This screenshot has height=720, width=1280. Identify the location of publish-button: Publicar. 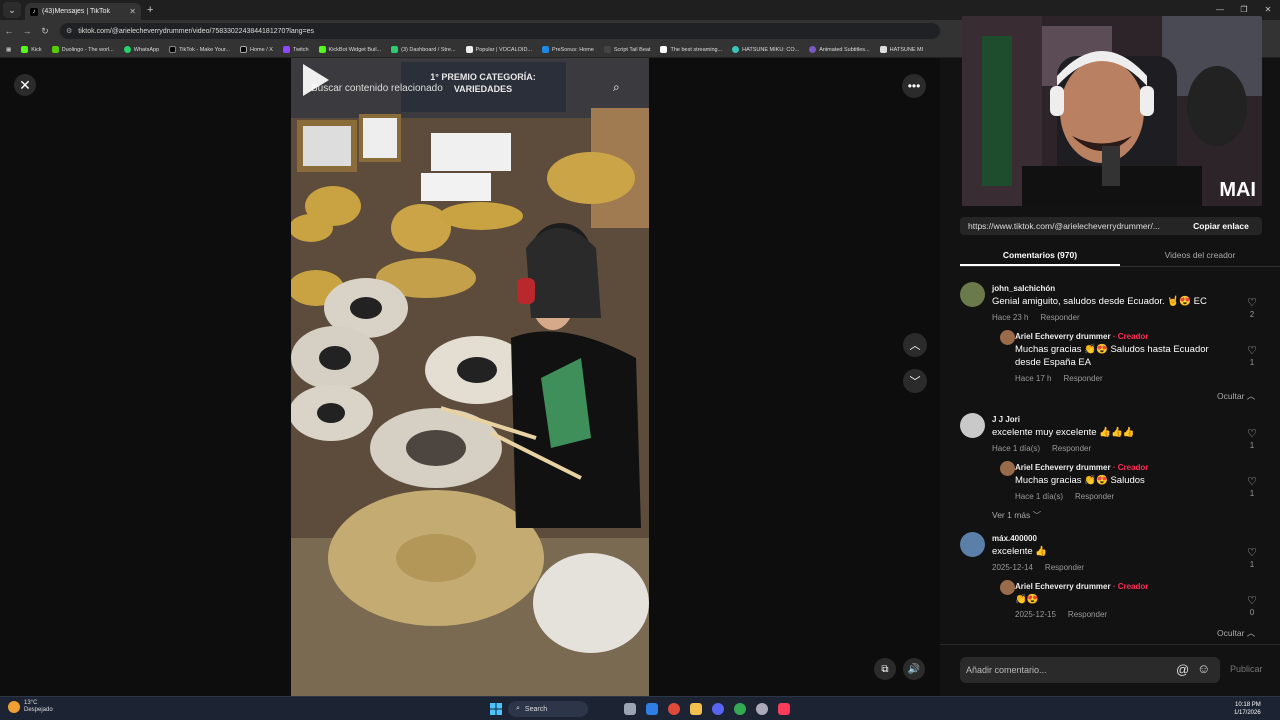
(1246, 669).